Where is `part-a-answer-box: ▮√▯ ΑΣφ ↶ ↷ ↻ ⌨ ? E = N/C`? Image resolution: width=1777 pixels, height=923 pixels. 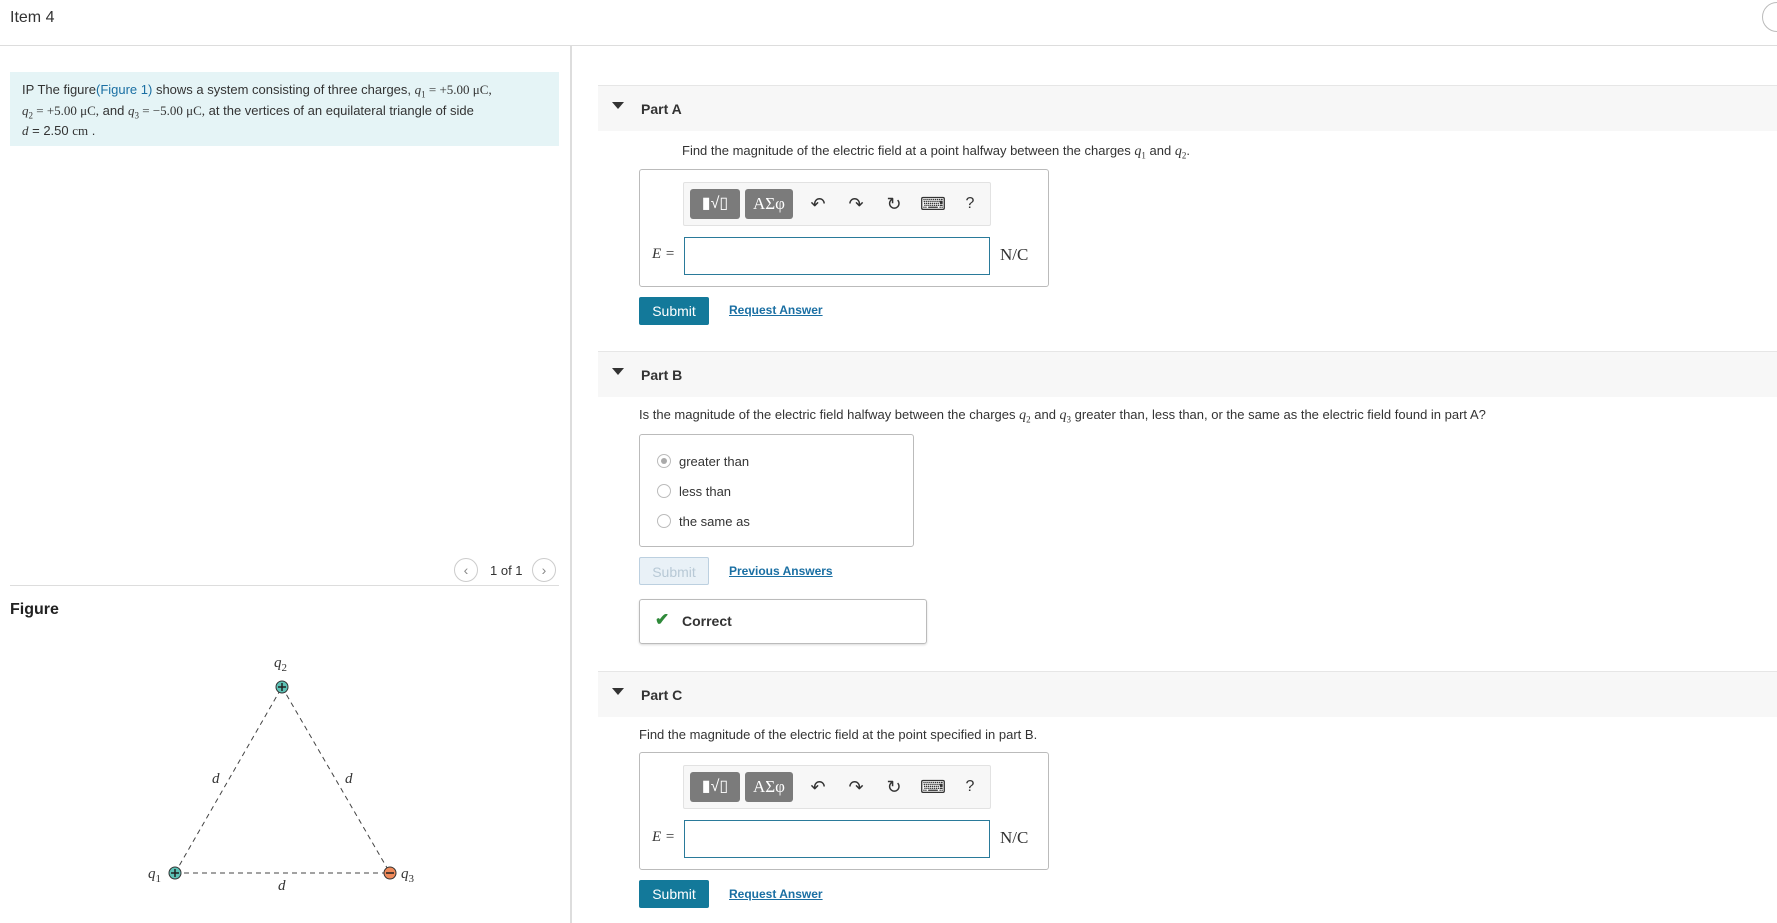 part-a-answer-box: ▮√▯ ΑΣφ ↶ ↷ ↻ ⌨ ? E = N/C is located at coordinates (844, 228).